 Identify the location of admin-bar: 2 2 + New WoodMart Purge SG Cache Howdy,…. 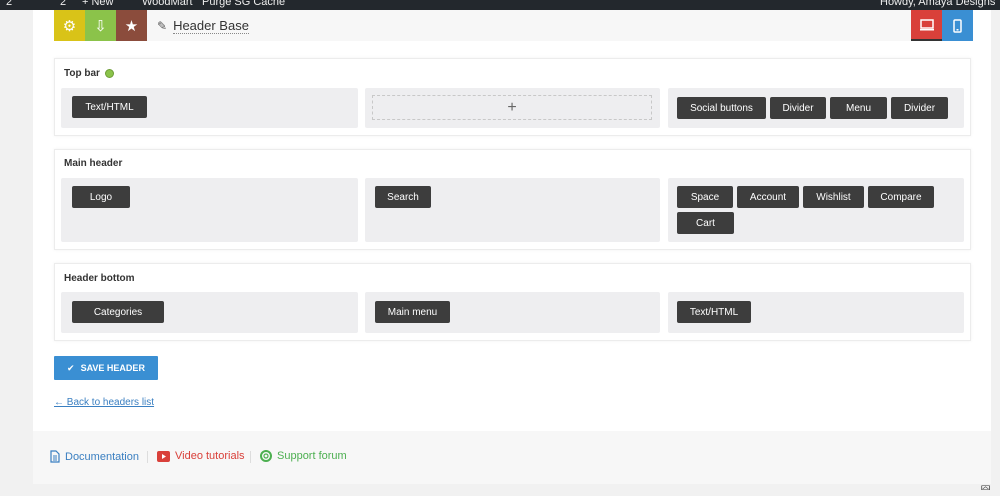
(500, 5).